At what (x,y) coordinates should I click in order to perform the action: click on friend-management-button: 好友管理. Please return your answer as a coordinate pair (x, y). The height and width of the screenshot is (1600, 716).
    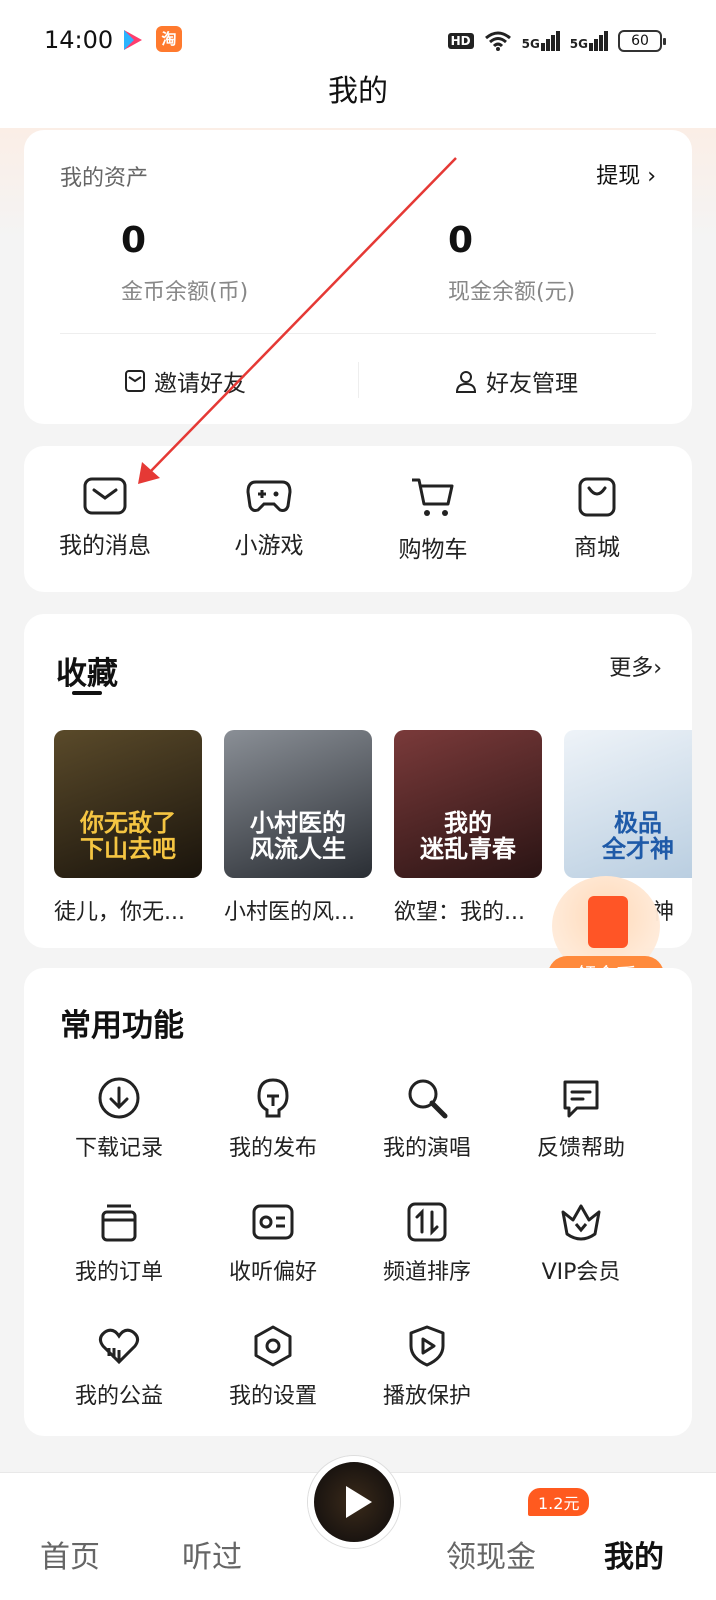
    Looking at the image, I should click on (516, 381).